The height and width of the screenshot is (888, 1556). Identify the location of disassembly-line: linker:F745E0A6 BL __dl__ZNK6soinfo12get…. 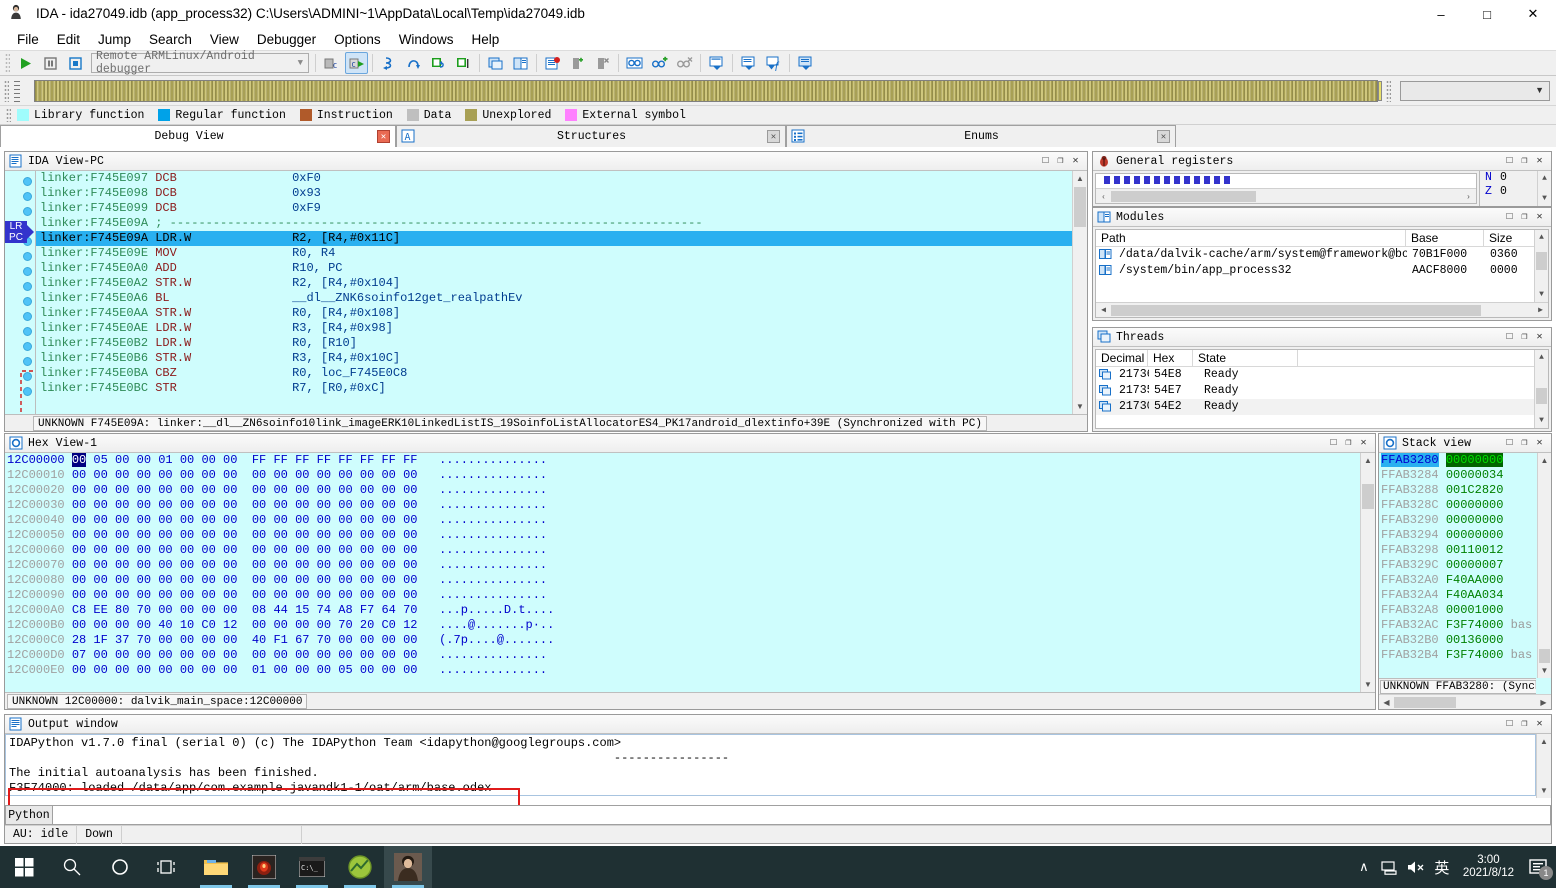
(561, 298).